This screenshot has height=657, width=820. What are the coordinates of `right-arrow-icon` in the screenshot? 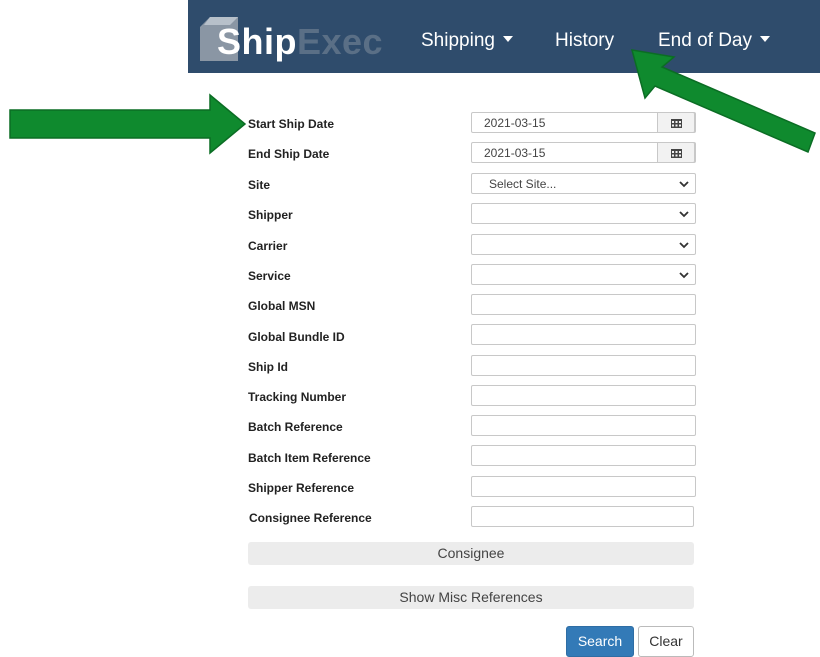 It's located at (128, 124).